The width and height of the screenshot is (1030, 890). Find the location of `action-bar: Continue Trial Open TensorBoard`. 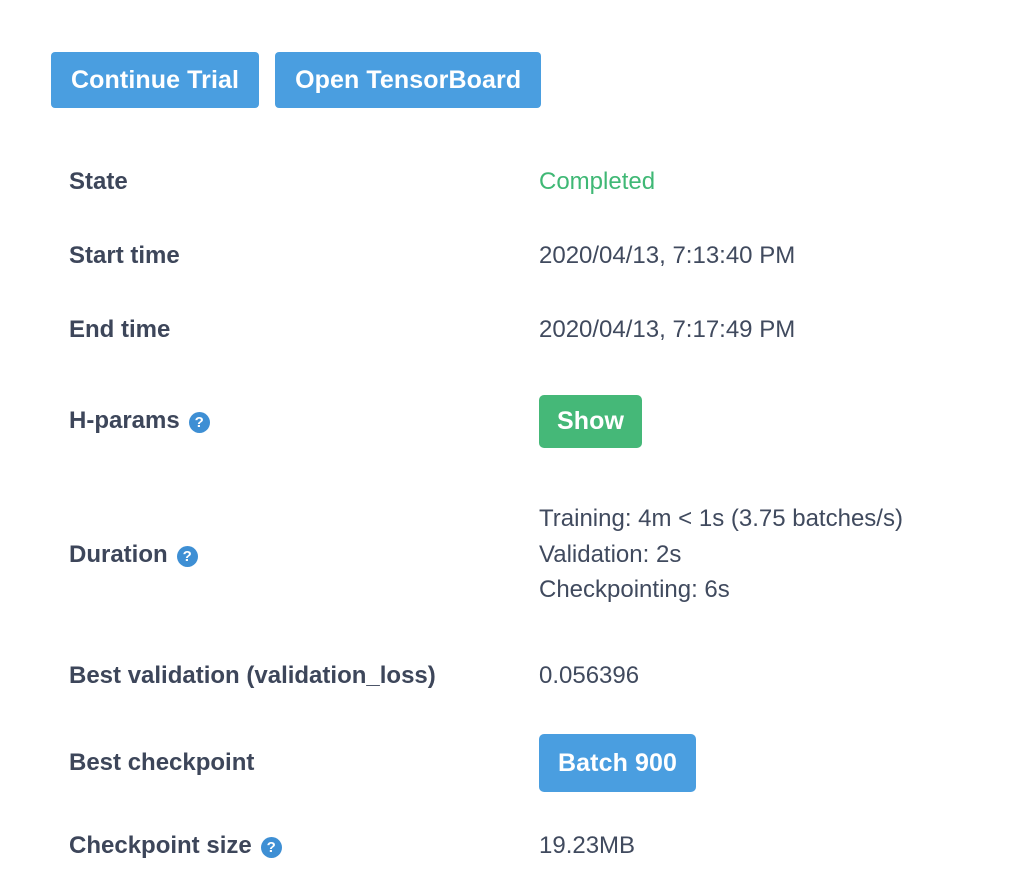

action-bar: Continue Trial Open TensorBoard is located at coordinates (296, 80).